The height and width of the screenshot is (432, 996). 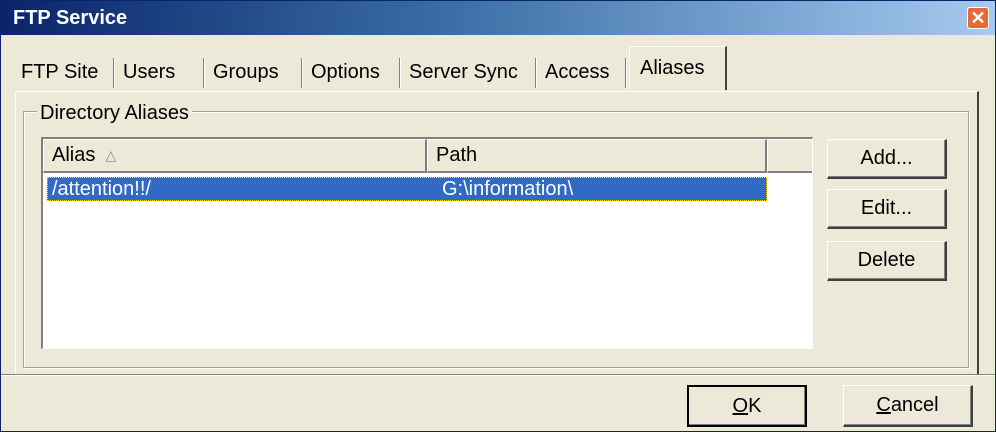 I want to click on delete-button: Delete, so click(x=887, y=261).